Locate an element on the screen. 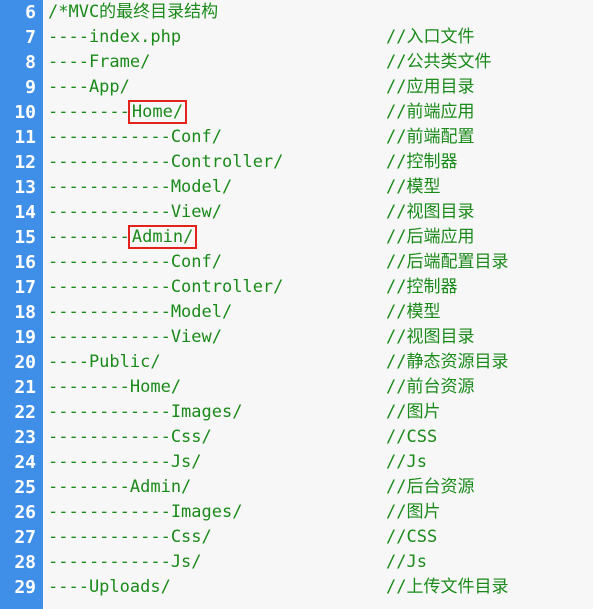  line-comment: //前端配置 is located at coordinates (430, 137).